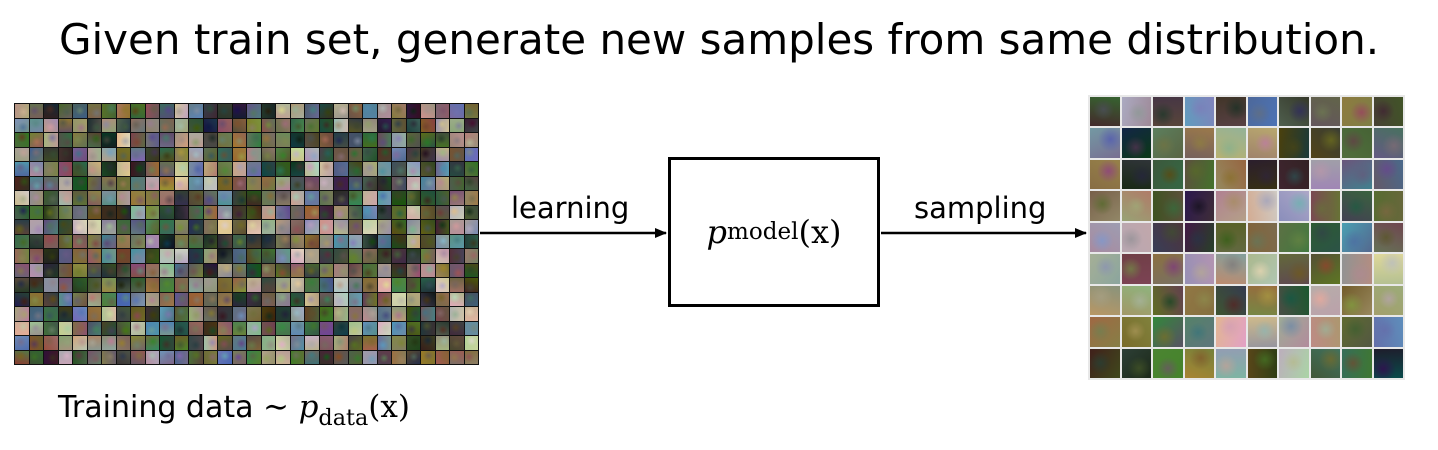 The image size is (1438, 450). What do you see at coordinates (308, 407) in the screenshot?
I see `data-p-symbol: p` at bounding box center [308, 407].